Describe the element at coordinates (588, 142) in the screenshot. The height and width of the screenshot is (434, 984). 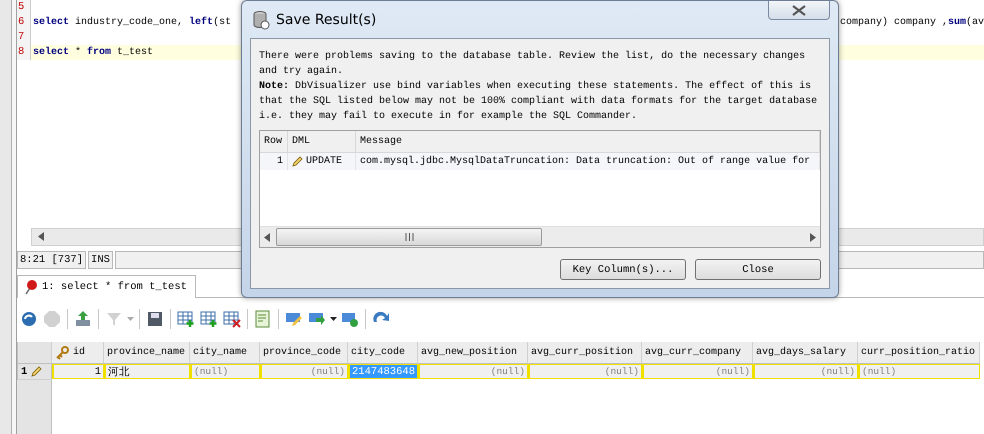
I see `column-header: Message` at that location.